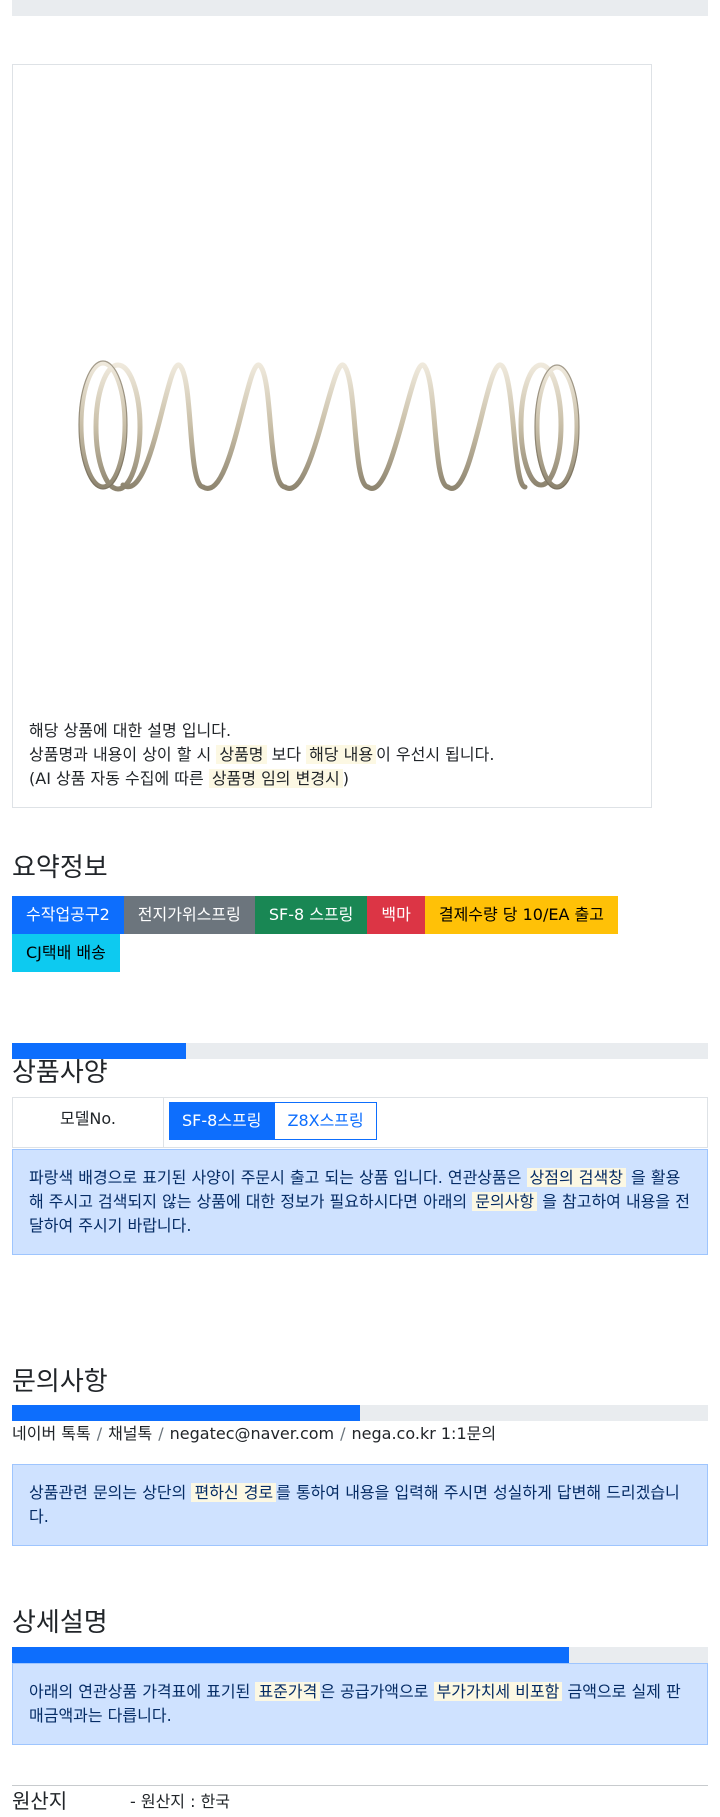  I want to click on notice-text: 파랑색 배경으로 표기된 사양이 주문시 출고 되는 상품 입니다. 연관상품은, so click(278, 1177).